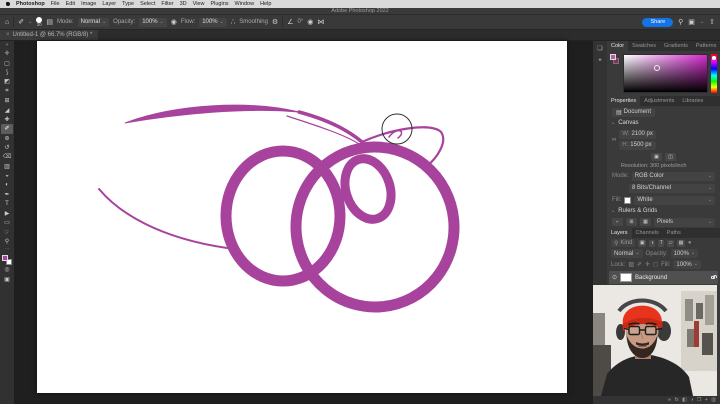 This screenshot has width=720, height=404. What do you see at coordinates (599, 48) in the screenshot?
I see `collapse-panels-icon: ❏` at bounding box center [599, 48].